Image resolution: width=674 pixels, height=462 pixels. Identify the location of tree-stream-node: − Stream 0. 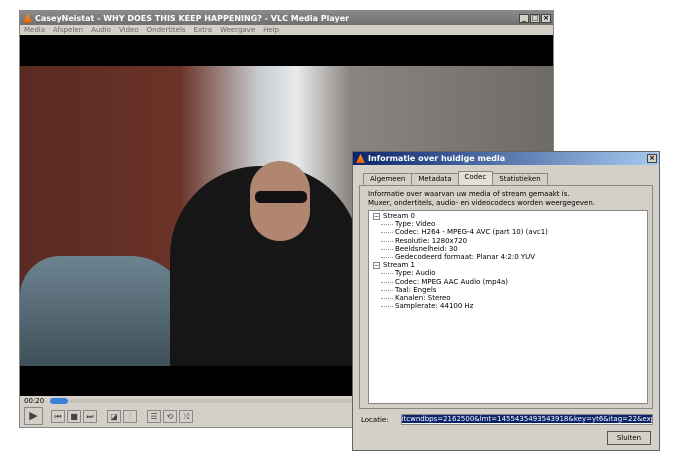
(510, 216).